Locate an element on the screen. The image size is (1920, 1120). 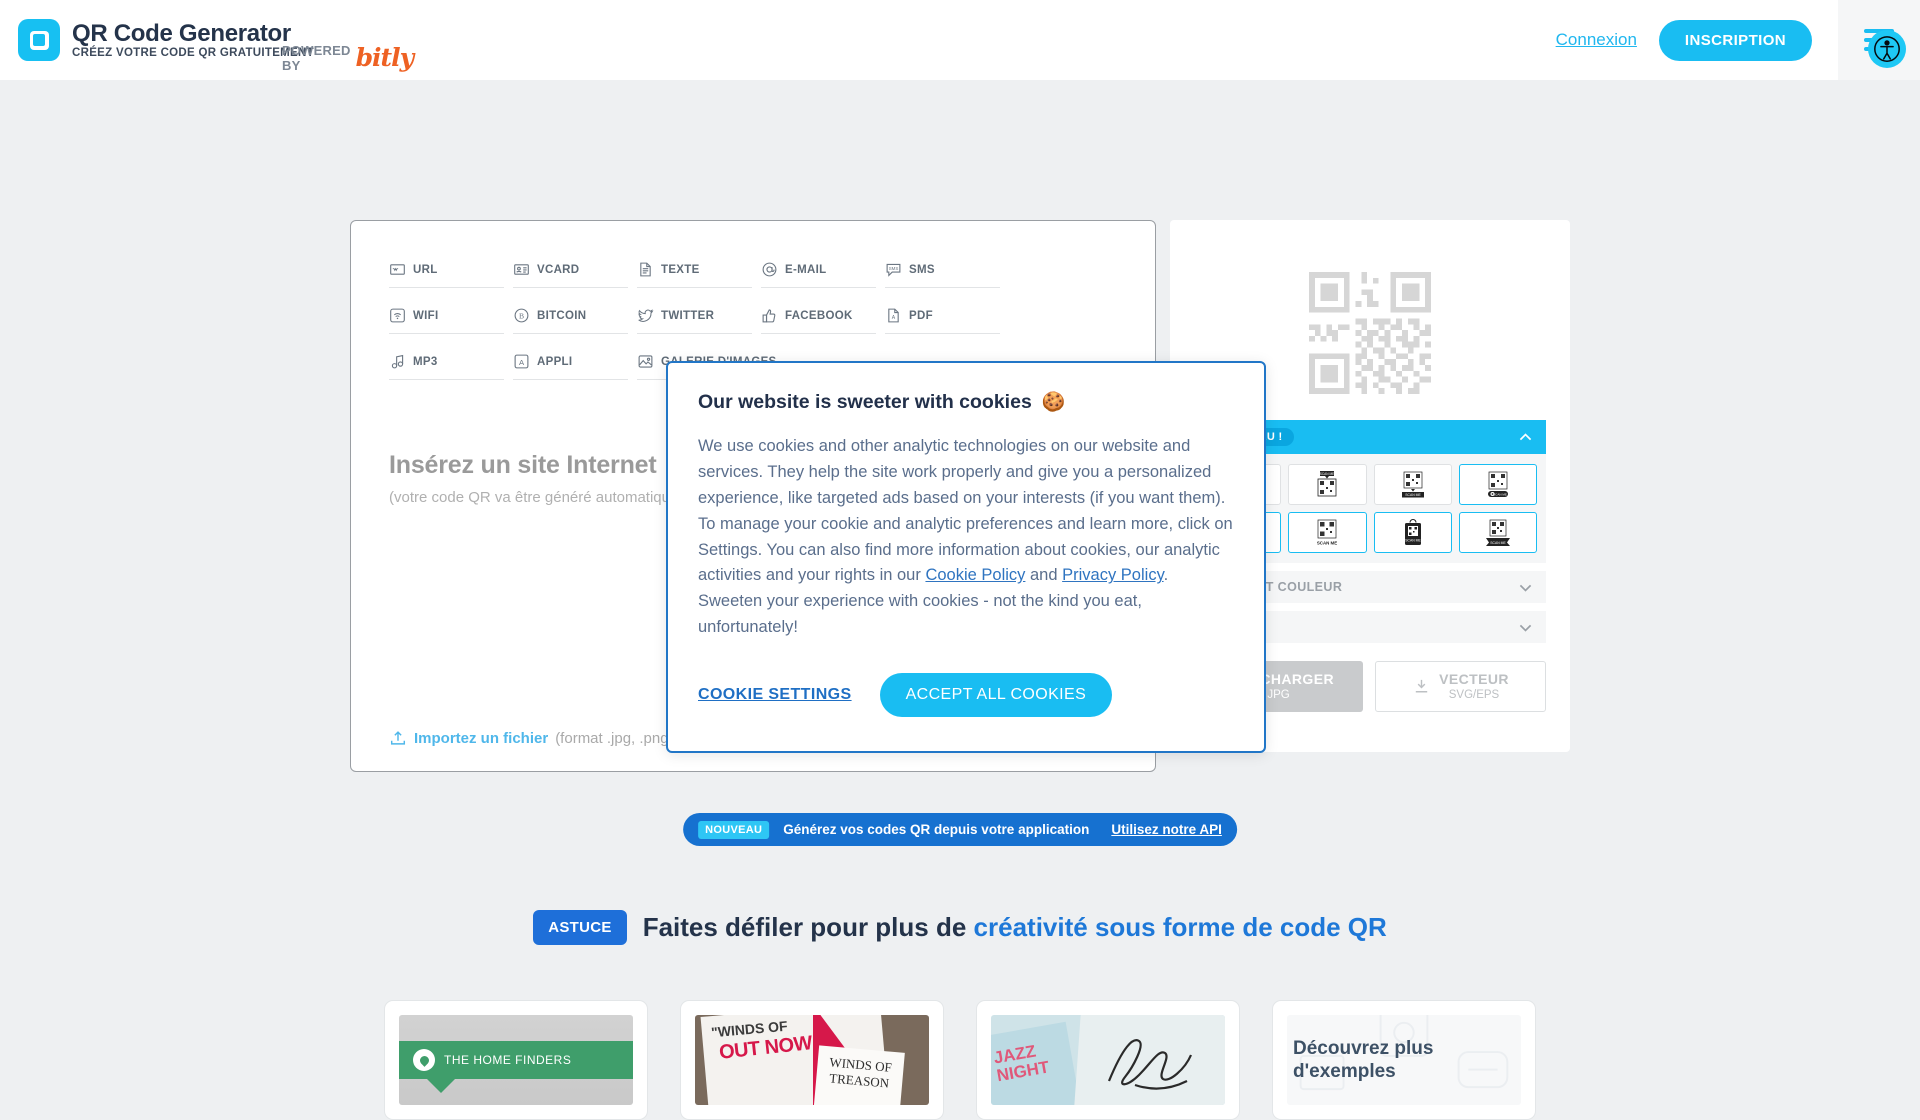
svg-text: B is located at coordinates (521, 316).